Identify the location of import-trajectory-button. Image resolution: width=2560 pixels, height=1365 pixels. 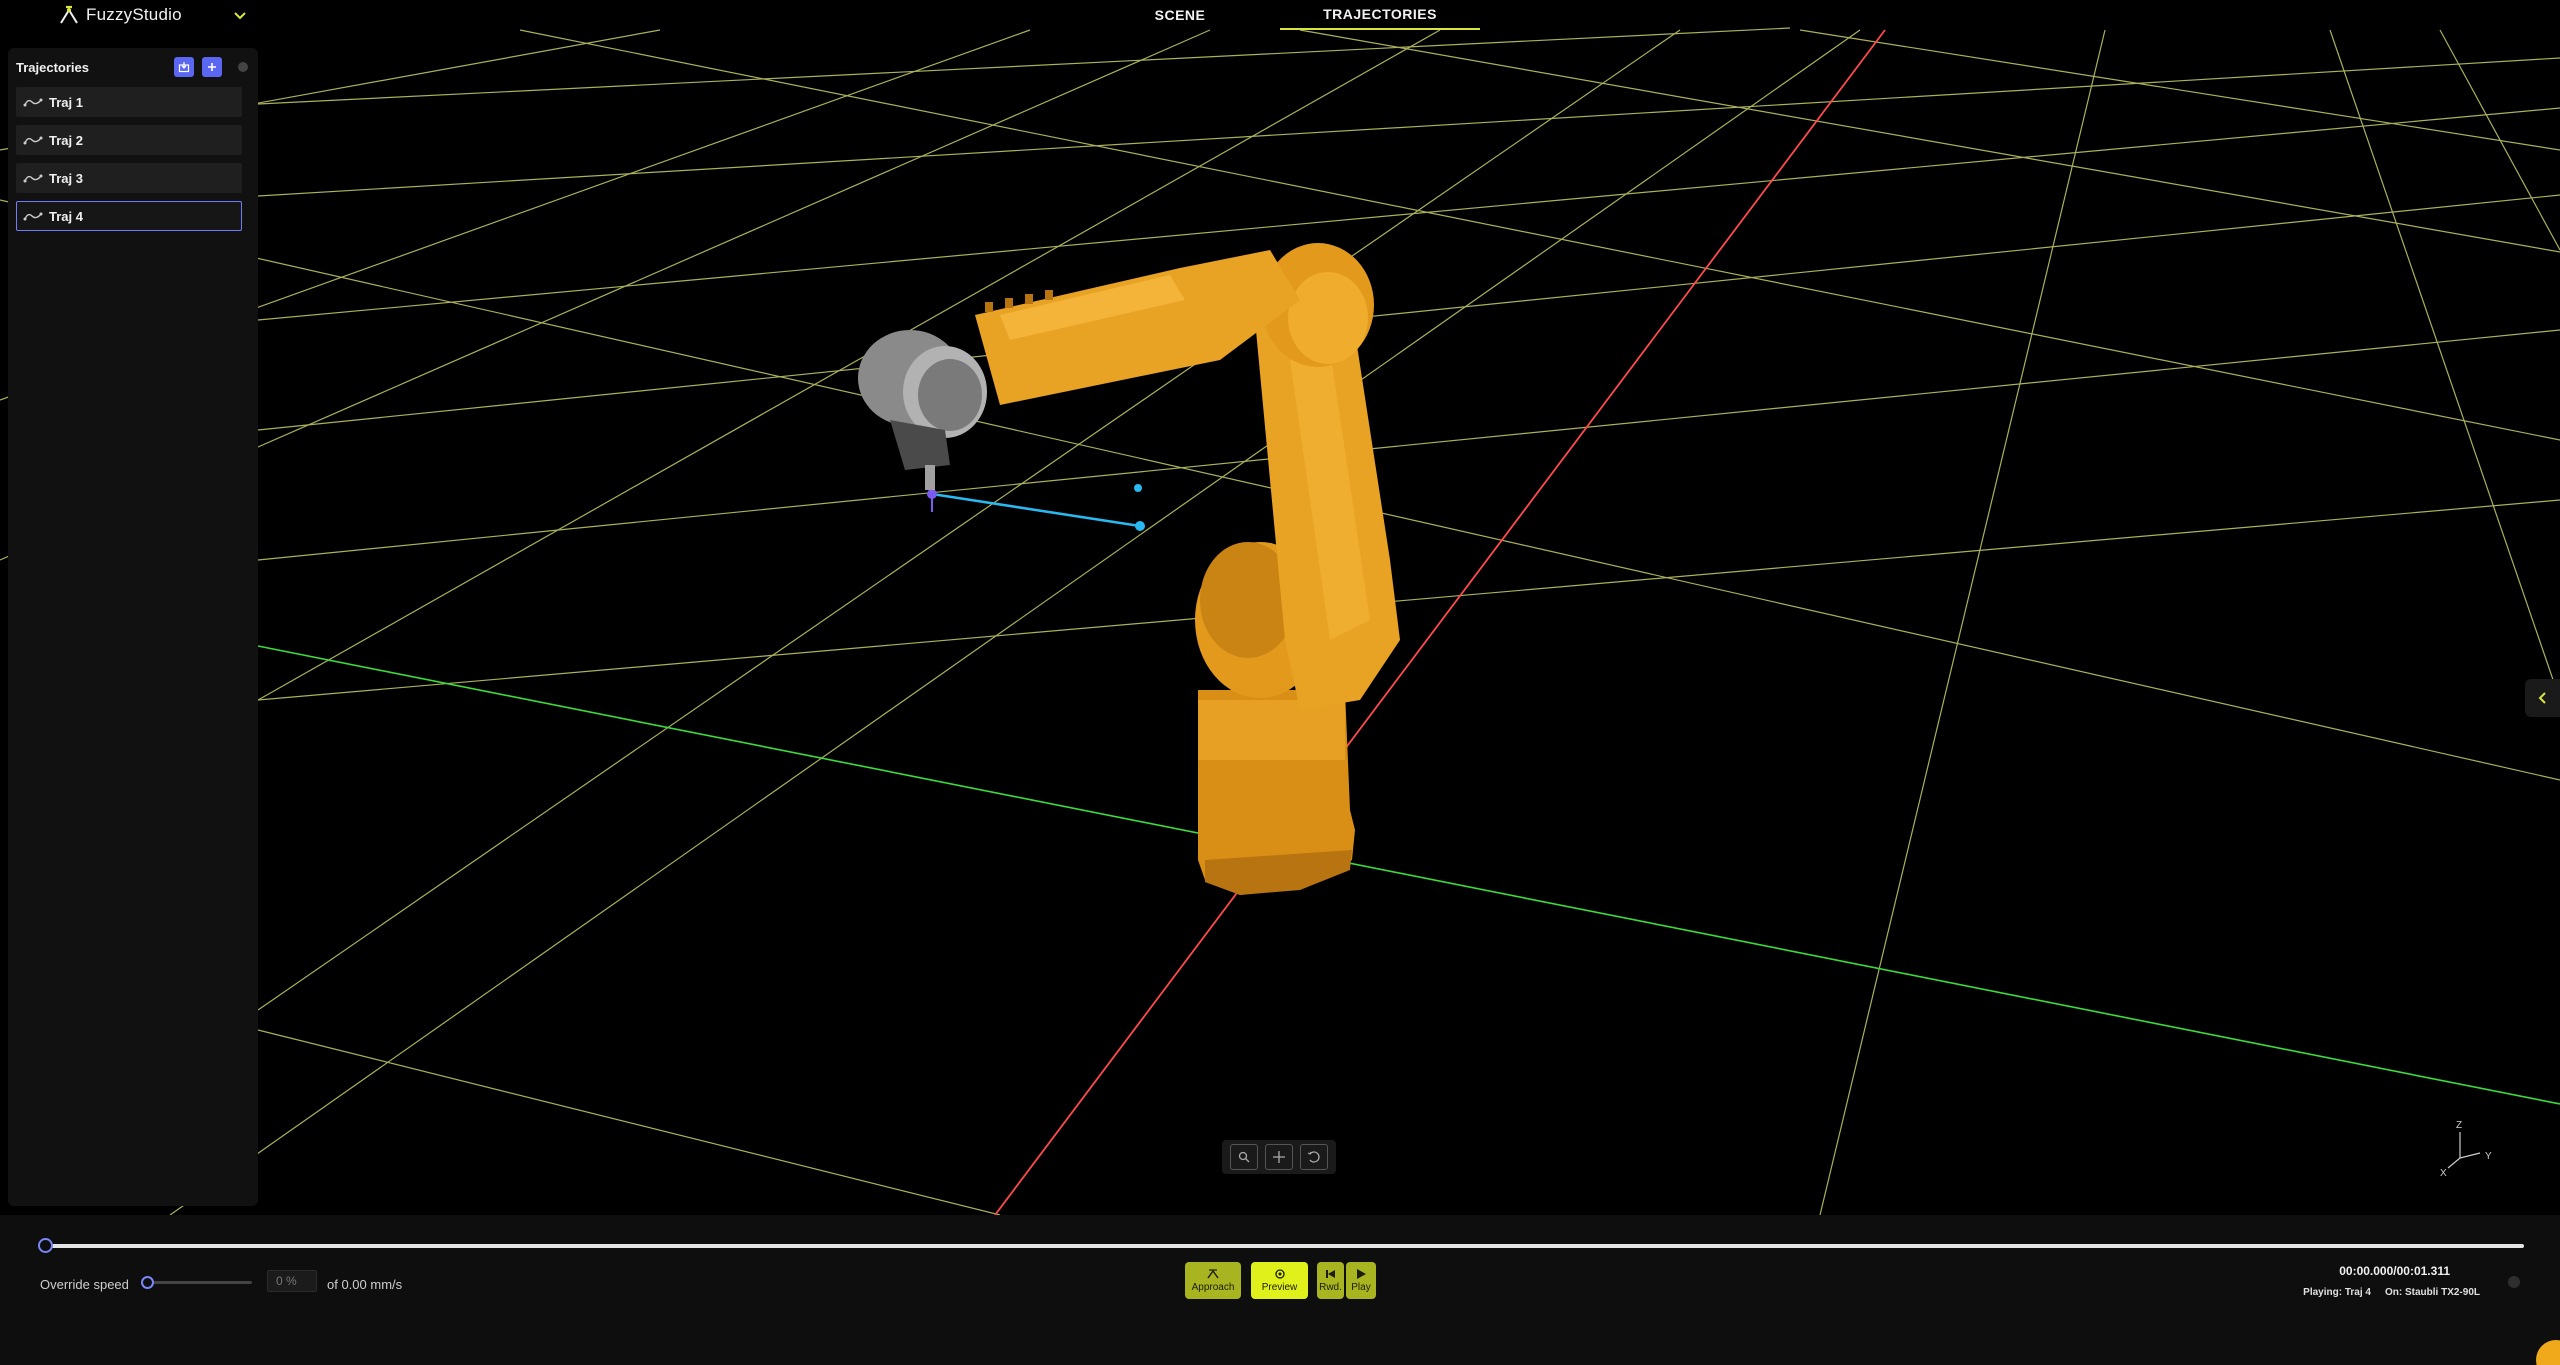
(184, 67).